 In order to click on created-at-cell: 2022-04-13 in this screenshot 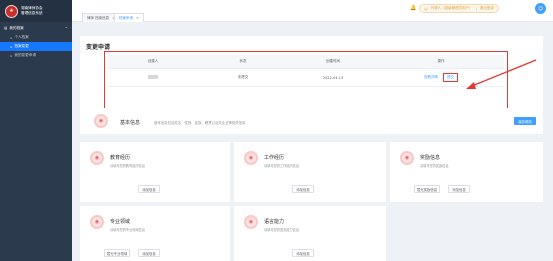, I will do `click(333, 77)`.